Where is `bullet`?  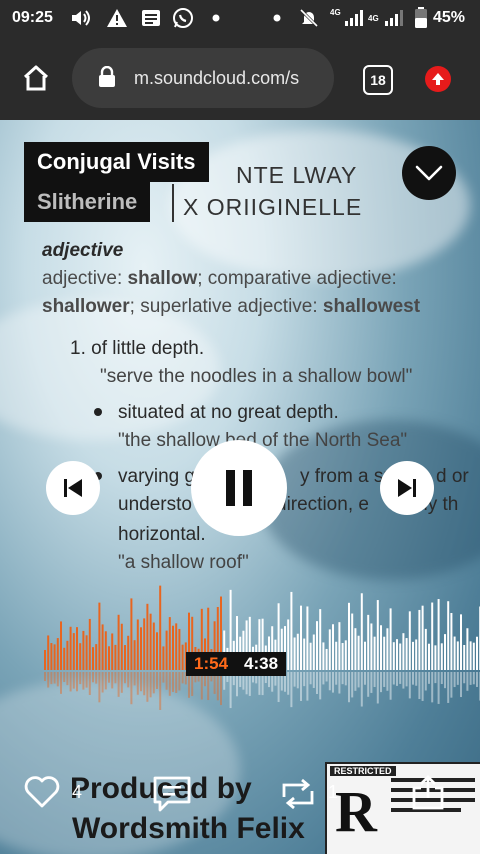
bullet is located at coordinates (98, 412).